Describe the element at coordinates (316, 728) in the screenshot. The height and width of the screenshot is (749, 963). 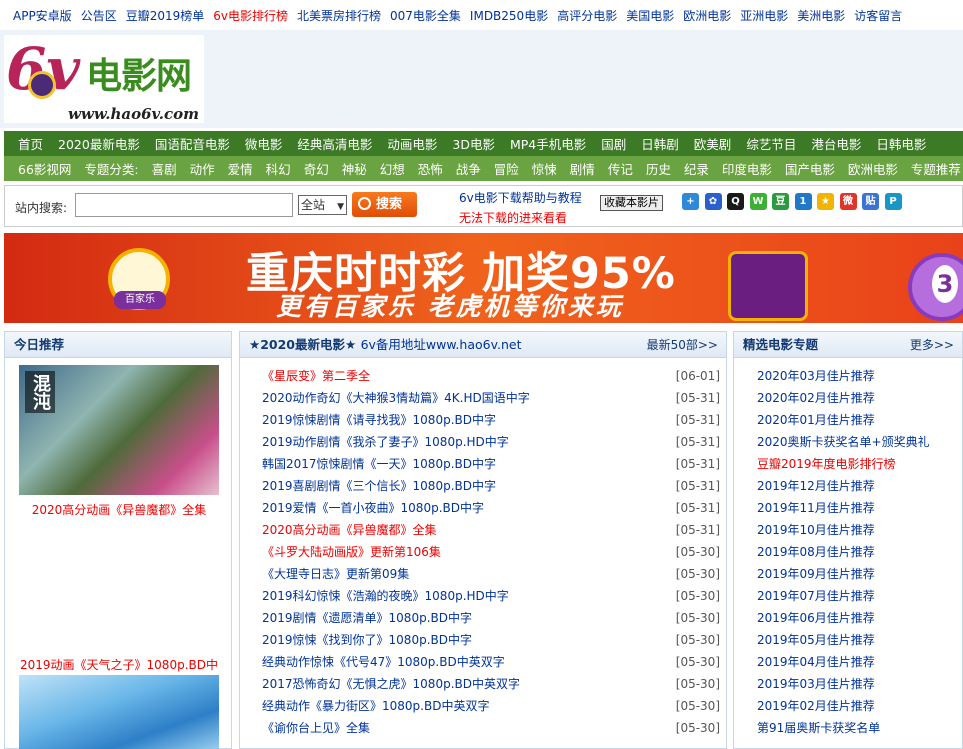
I see `movie-link: 《谕你台上见》全集` at that location.